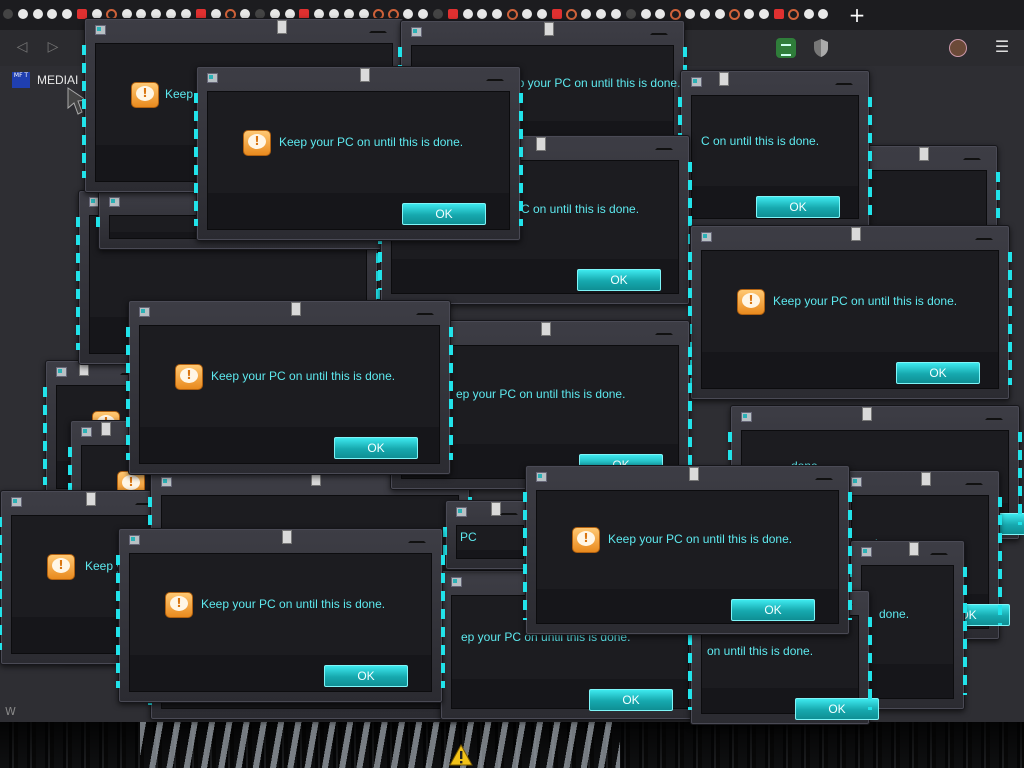  I want to click on partial-text: W, so click(10, 711).